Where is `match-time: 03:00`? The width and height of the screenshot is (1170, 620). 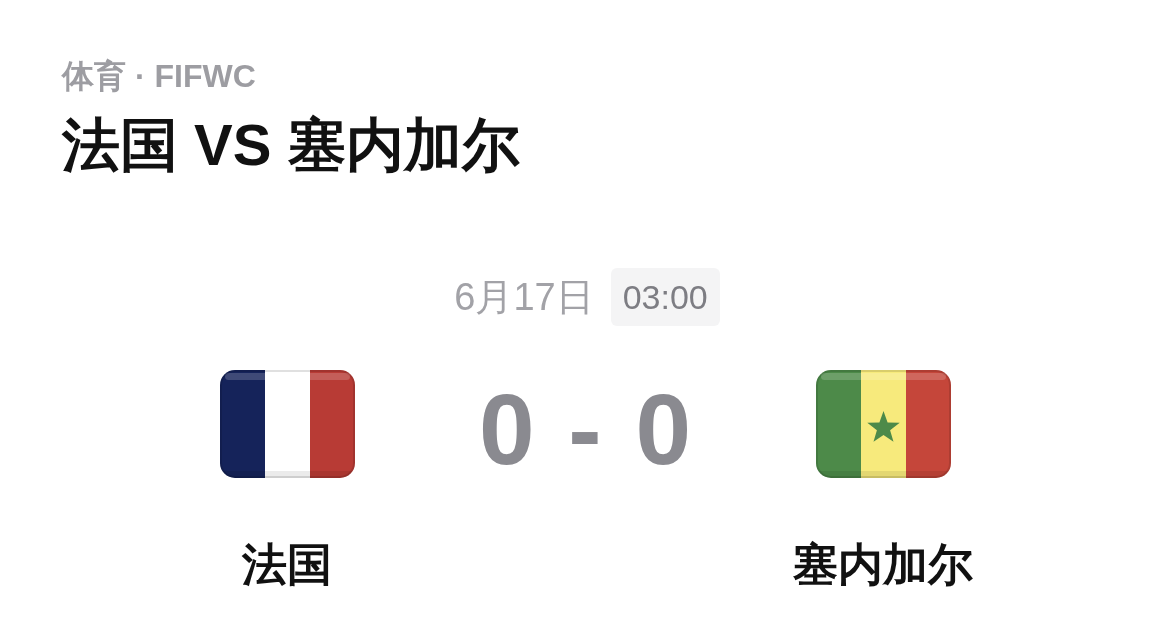
match-time: 03:00 is located at coordinates (665, 297).